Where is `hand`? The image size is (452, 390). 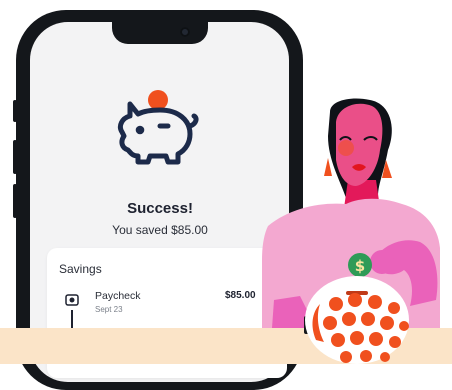 hand is located at coordinates (382, 262).